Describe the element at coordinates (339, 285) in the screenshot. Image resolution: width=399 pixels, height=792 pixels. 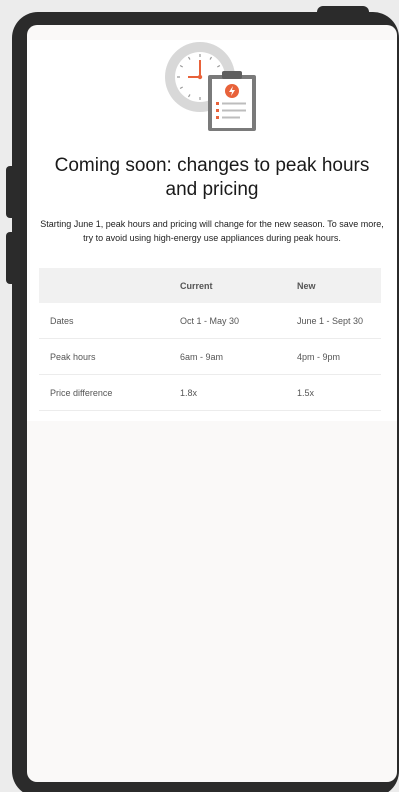
I see `table-header-new: New` at that location.